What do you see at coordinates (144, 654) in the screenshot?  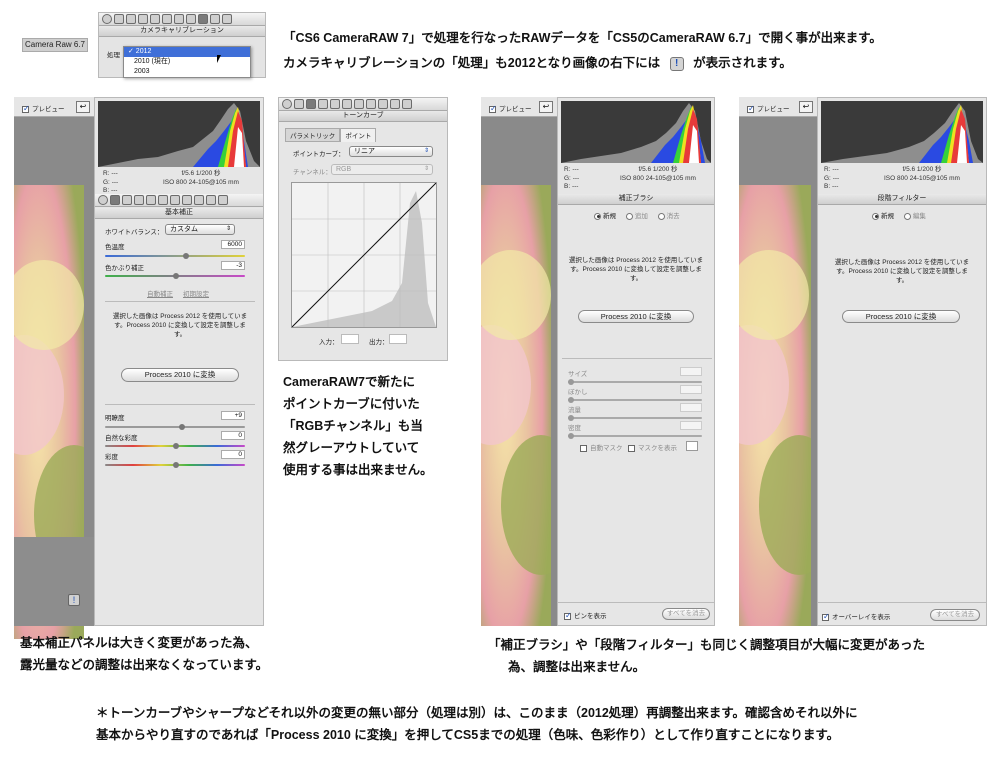 I see `basic-note: 基本補正パネルは大きく変更があった為、 露光量などの調整は出来なくなっています。` at bounding box center [144, 654].